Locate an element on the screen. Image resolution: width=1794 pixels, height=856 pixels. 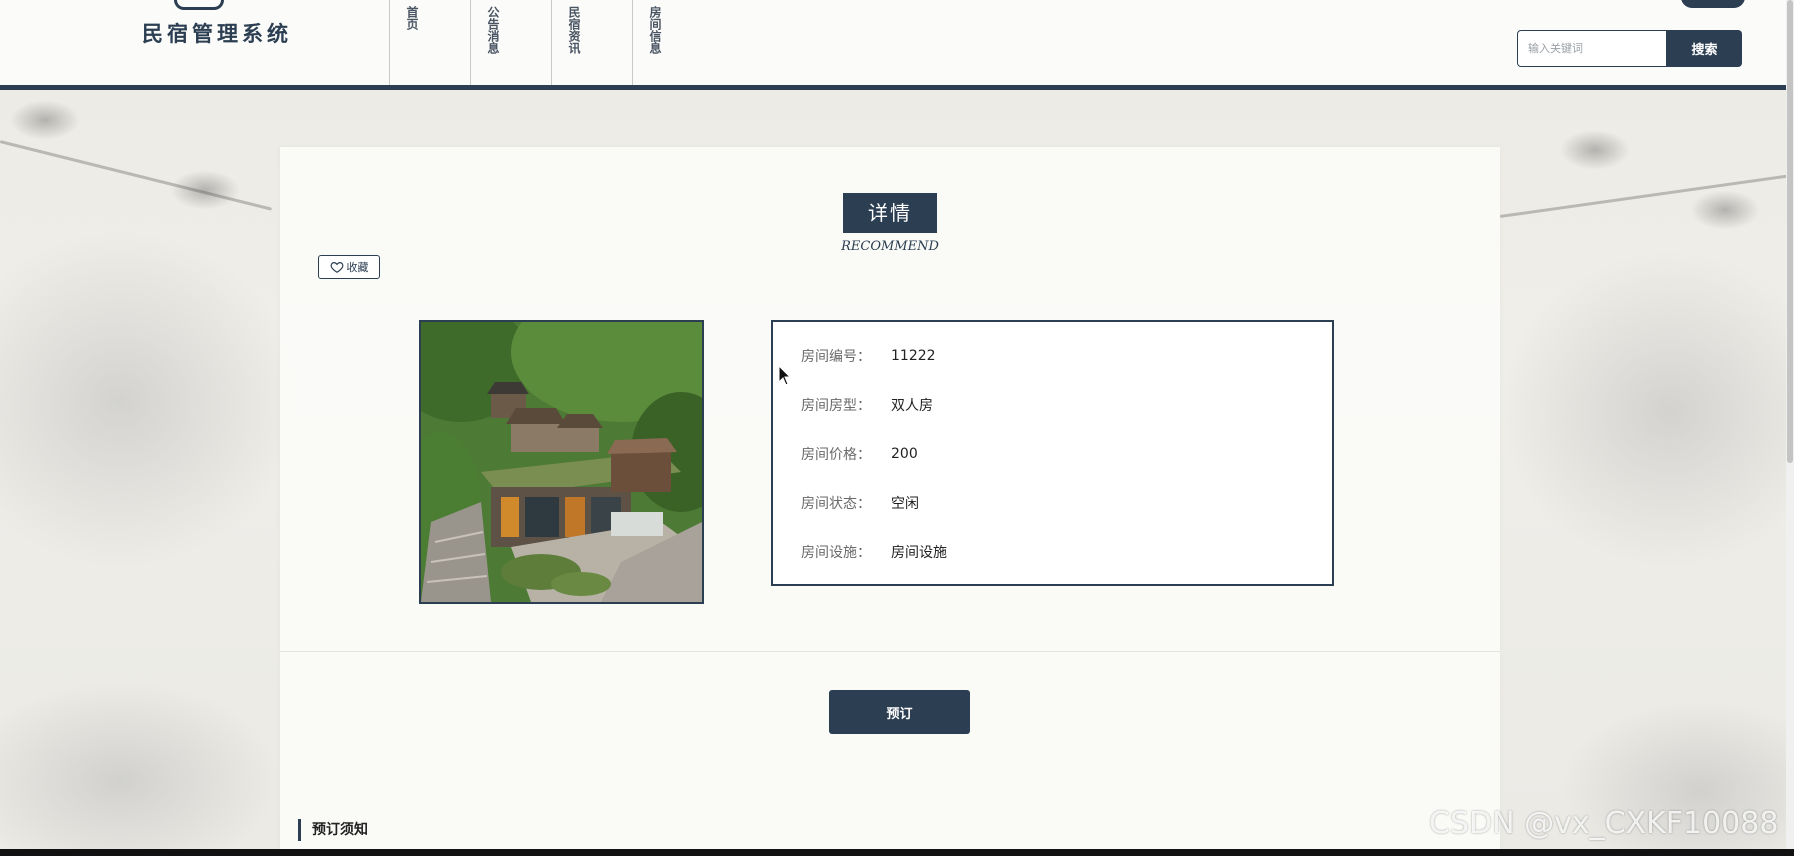
nav-item-label: 公告消息 is located at coordinates (493, 30).